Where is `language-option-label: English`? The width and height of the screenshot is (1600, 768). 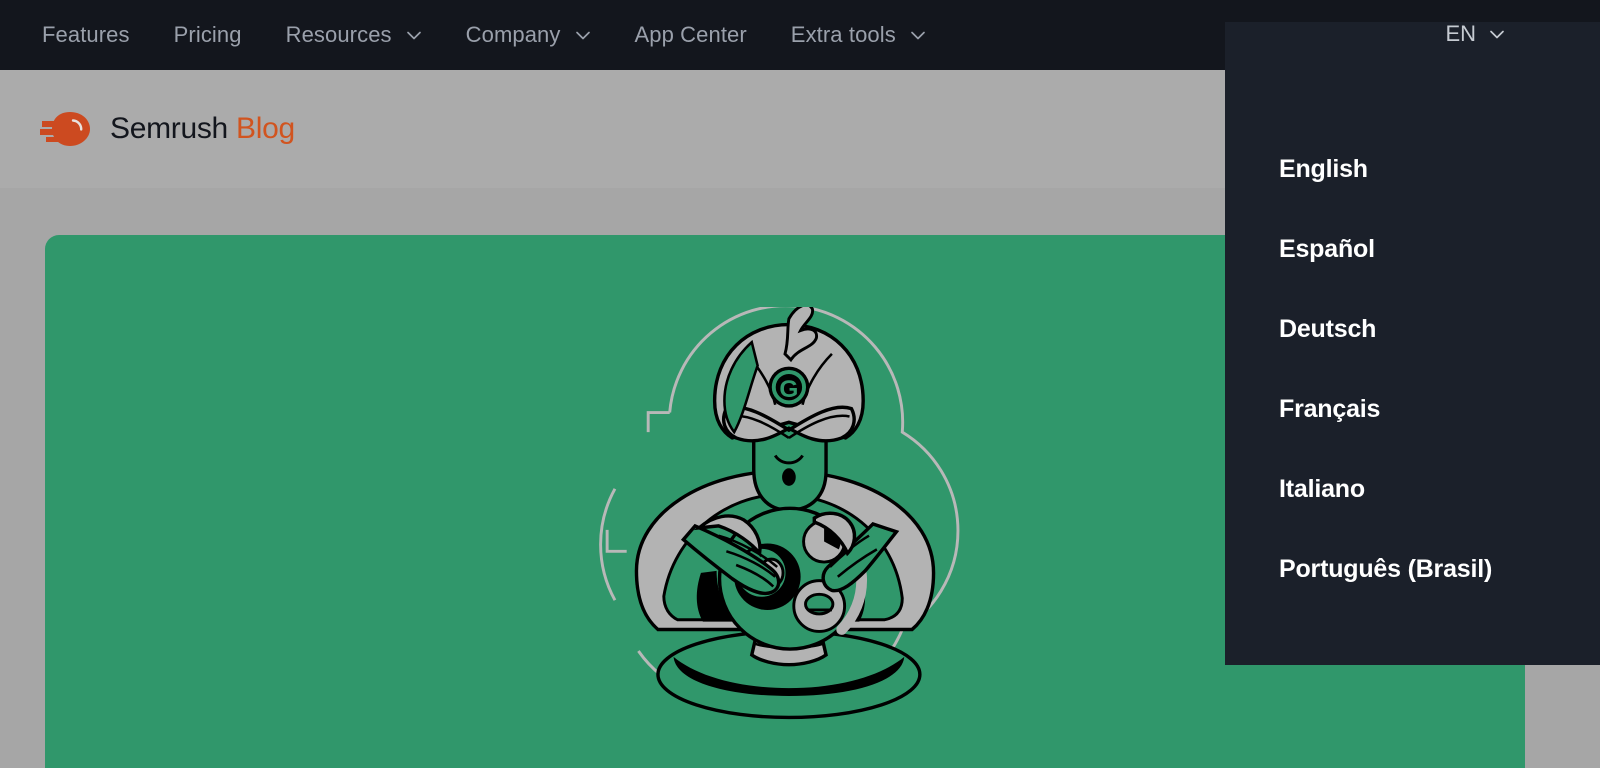
language-option-label: English is located at coordinates (1323, 168).